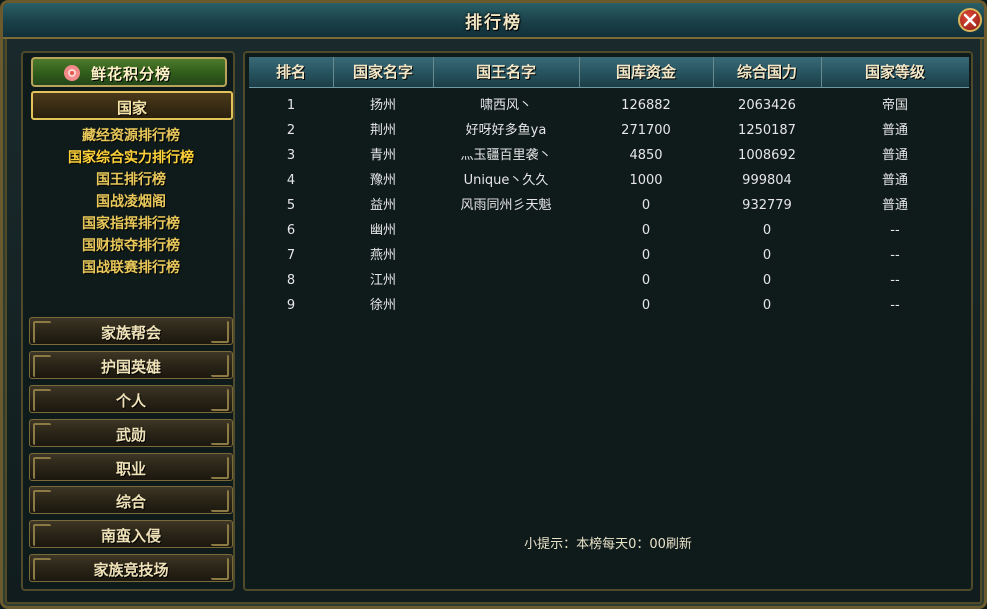 This screenshot has height=609, width=987. I want to click on table-row: 8 江州 0 0 --, so click(609, 280).